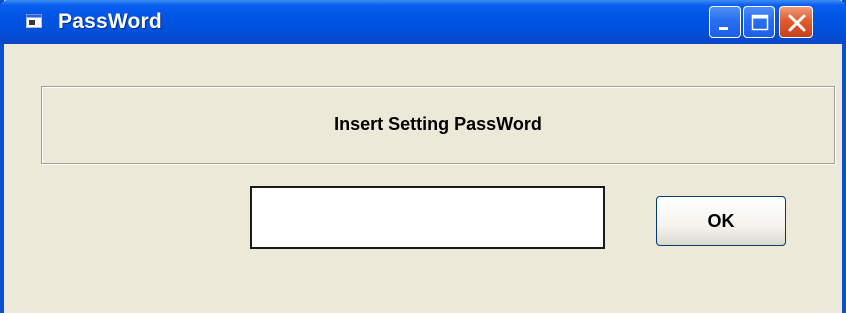  I want to click on minimize-icon, so click(723, 28).